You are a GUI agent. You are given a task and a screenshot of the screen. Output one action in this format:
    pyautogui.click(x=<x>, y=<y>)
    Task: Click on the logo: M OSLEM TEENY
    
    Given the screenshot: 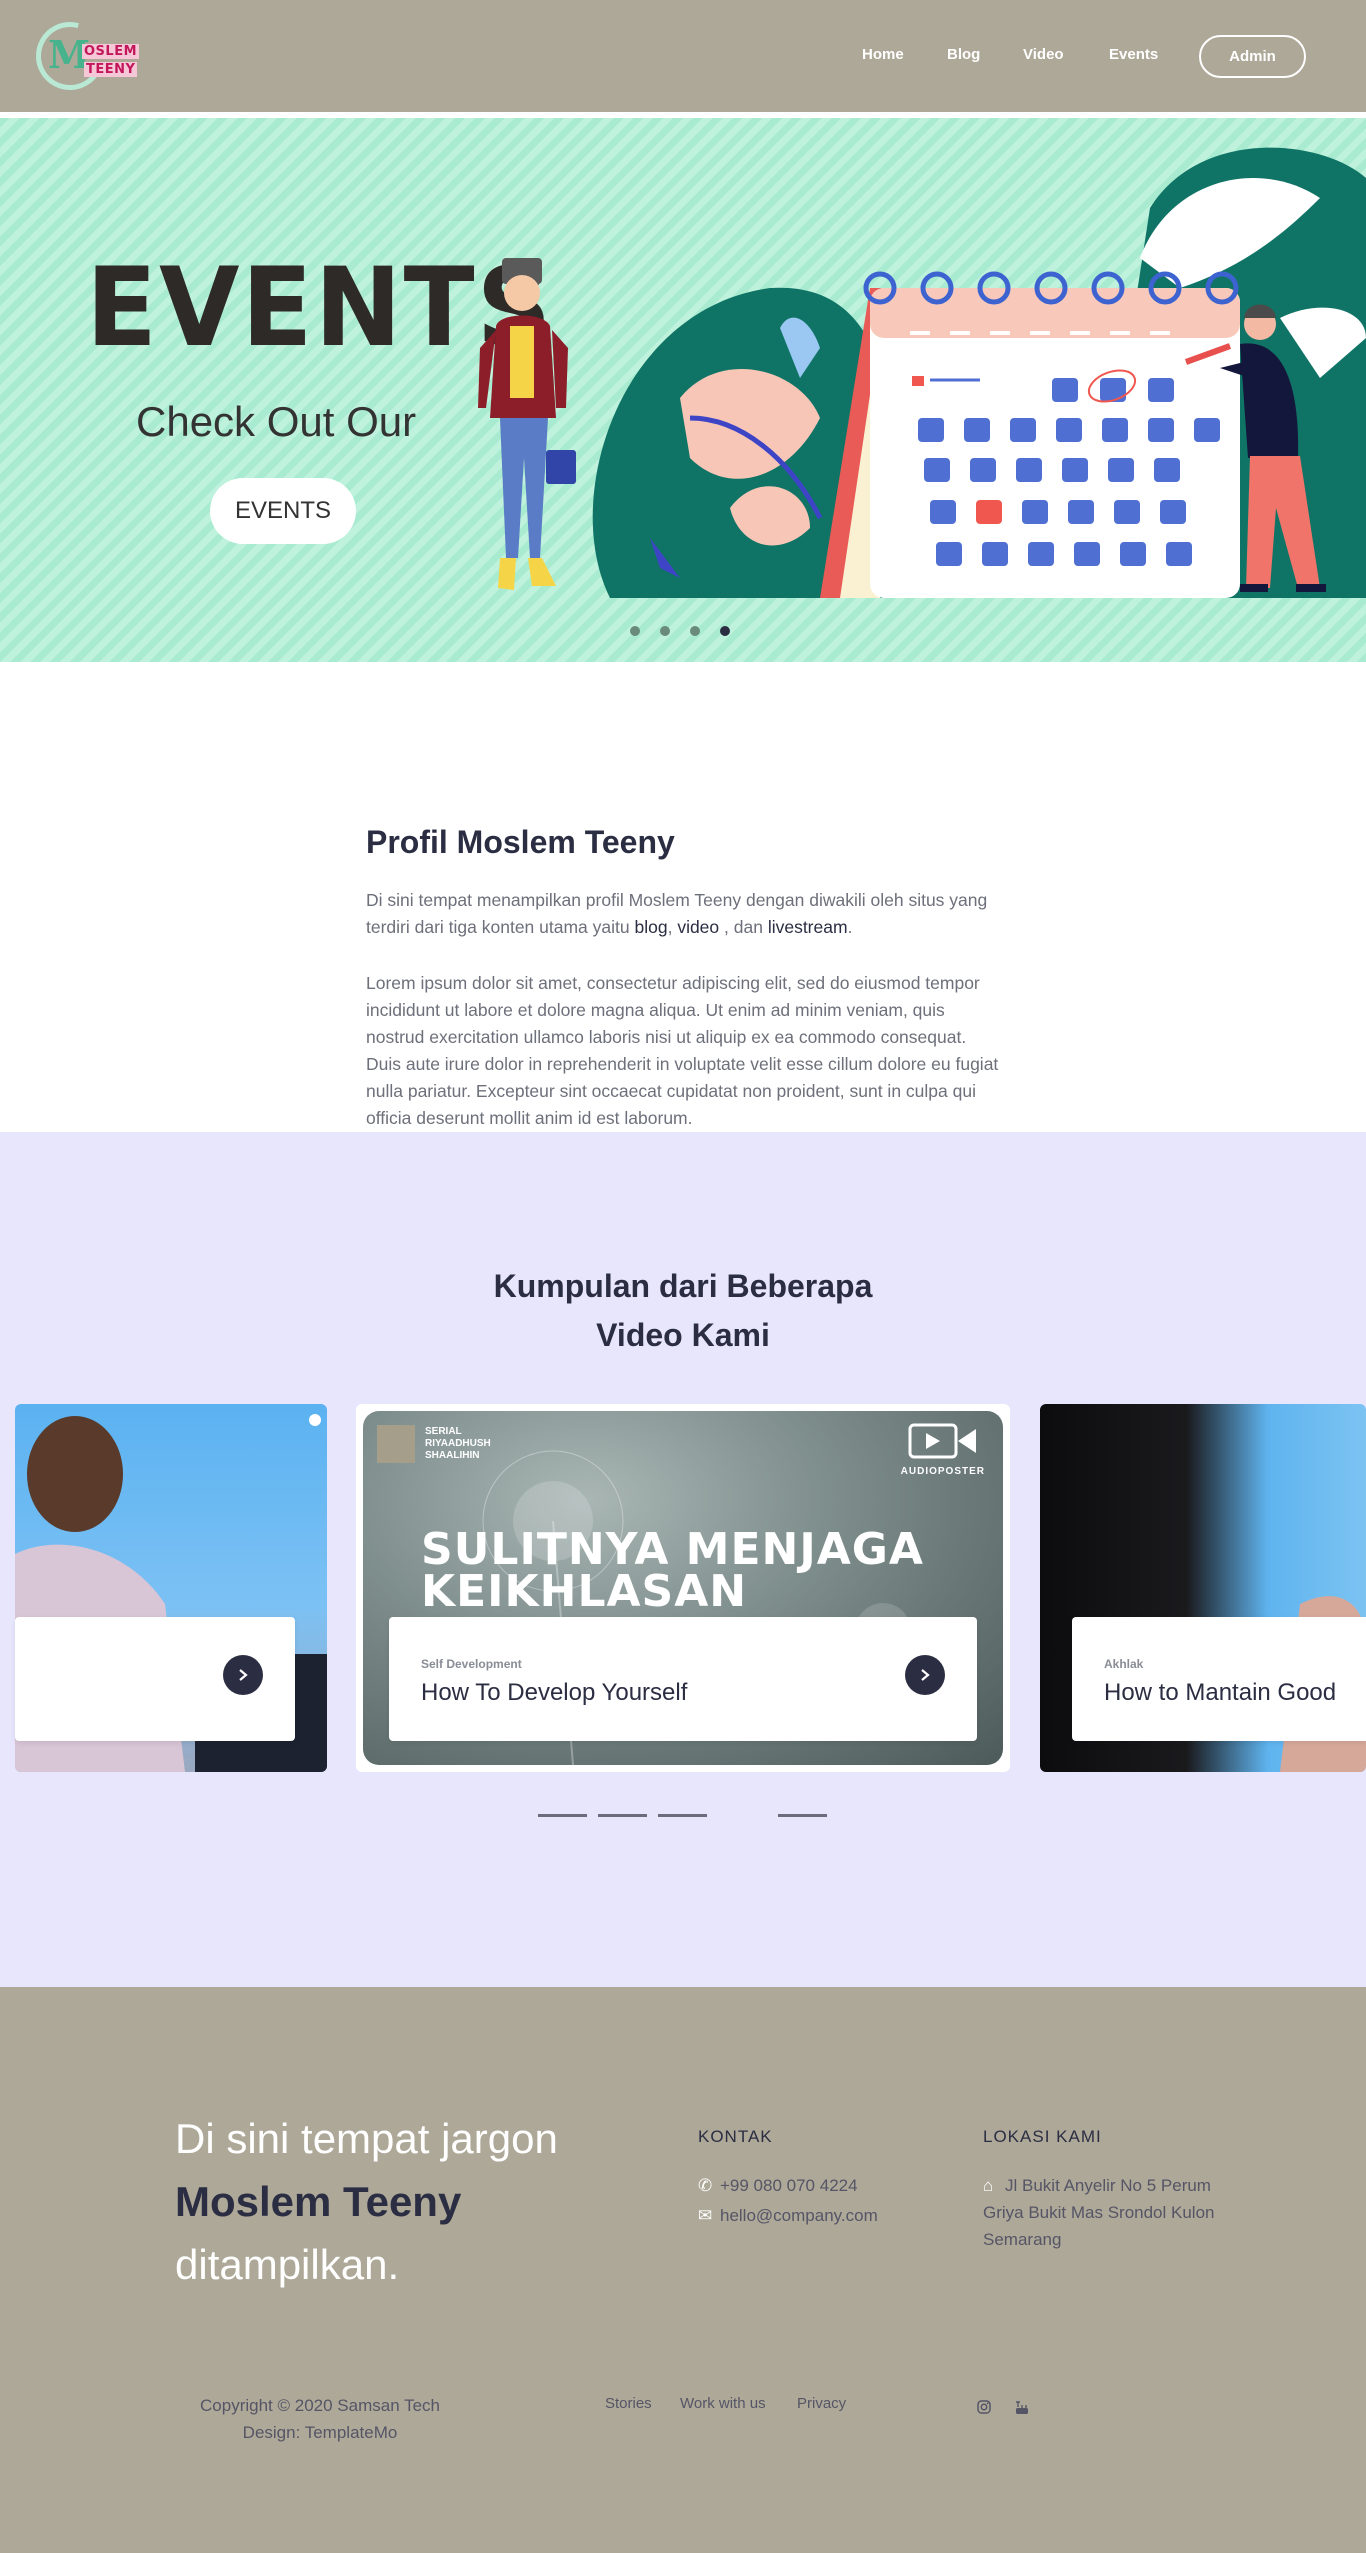 What is the action you would take?
    pyautogui.click(x=81, y=56)
    